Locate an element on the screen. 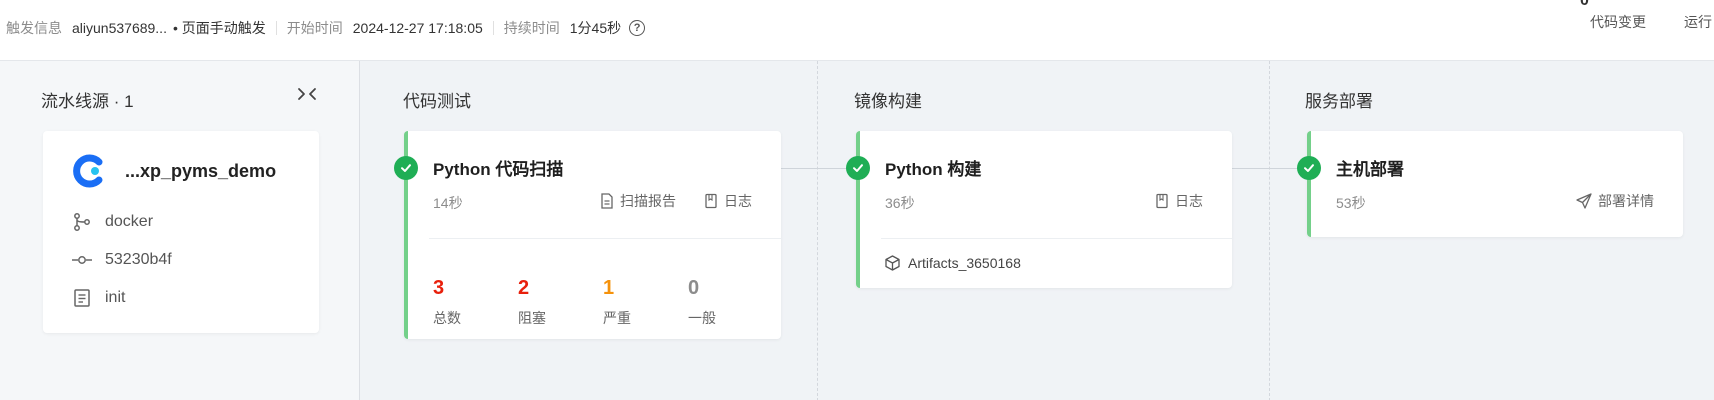 This screenshot has width=1714, height=400. stage-title-test: 代码测试 is located at coordinates (437, 101).